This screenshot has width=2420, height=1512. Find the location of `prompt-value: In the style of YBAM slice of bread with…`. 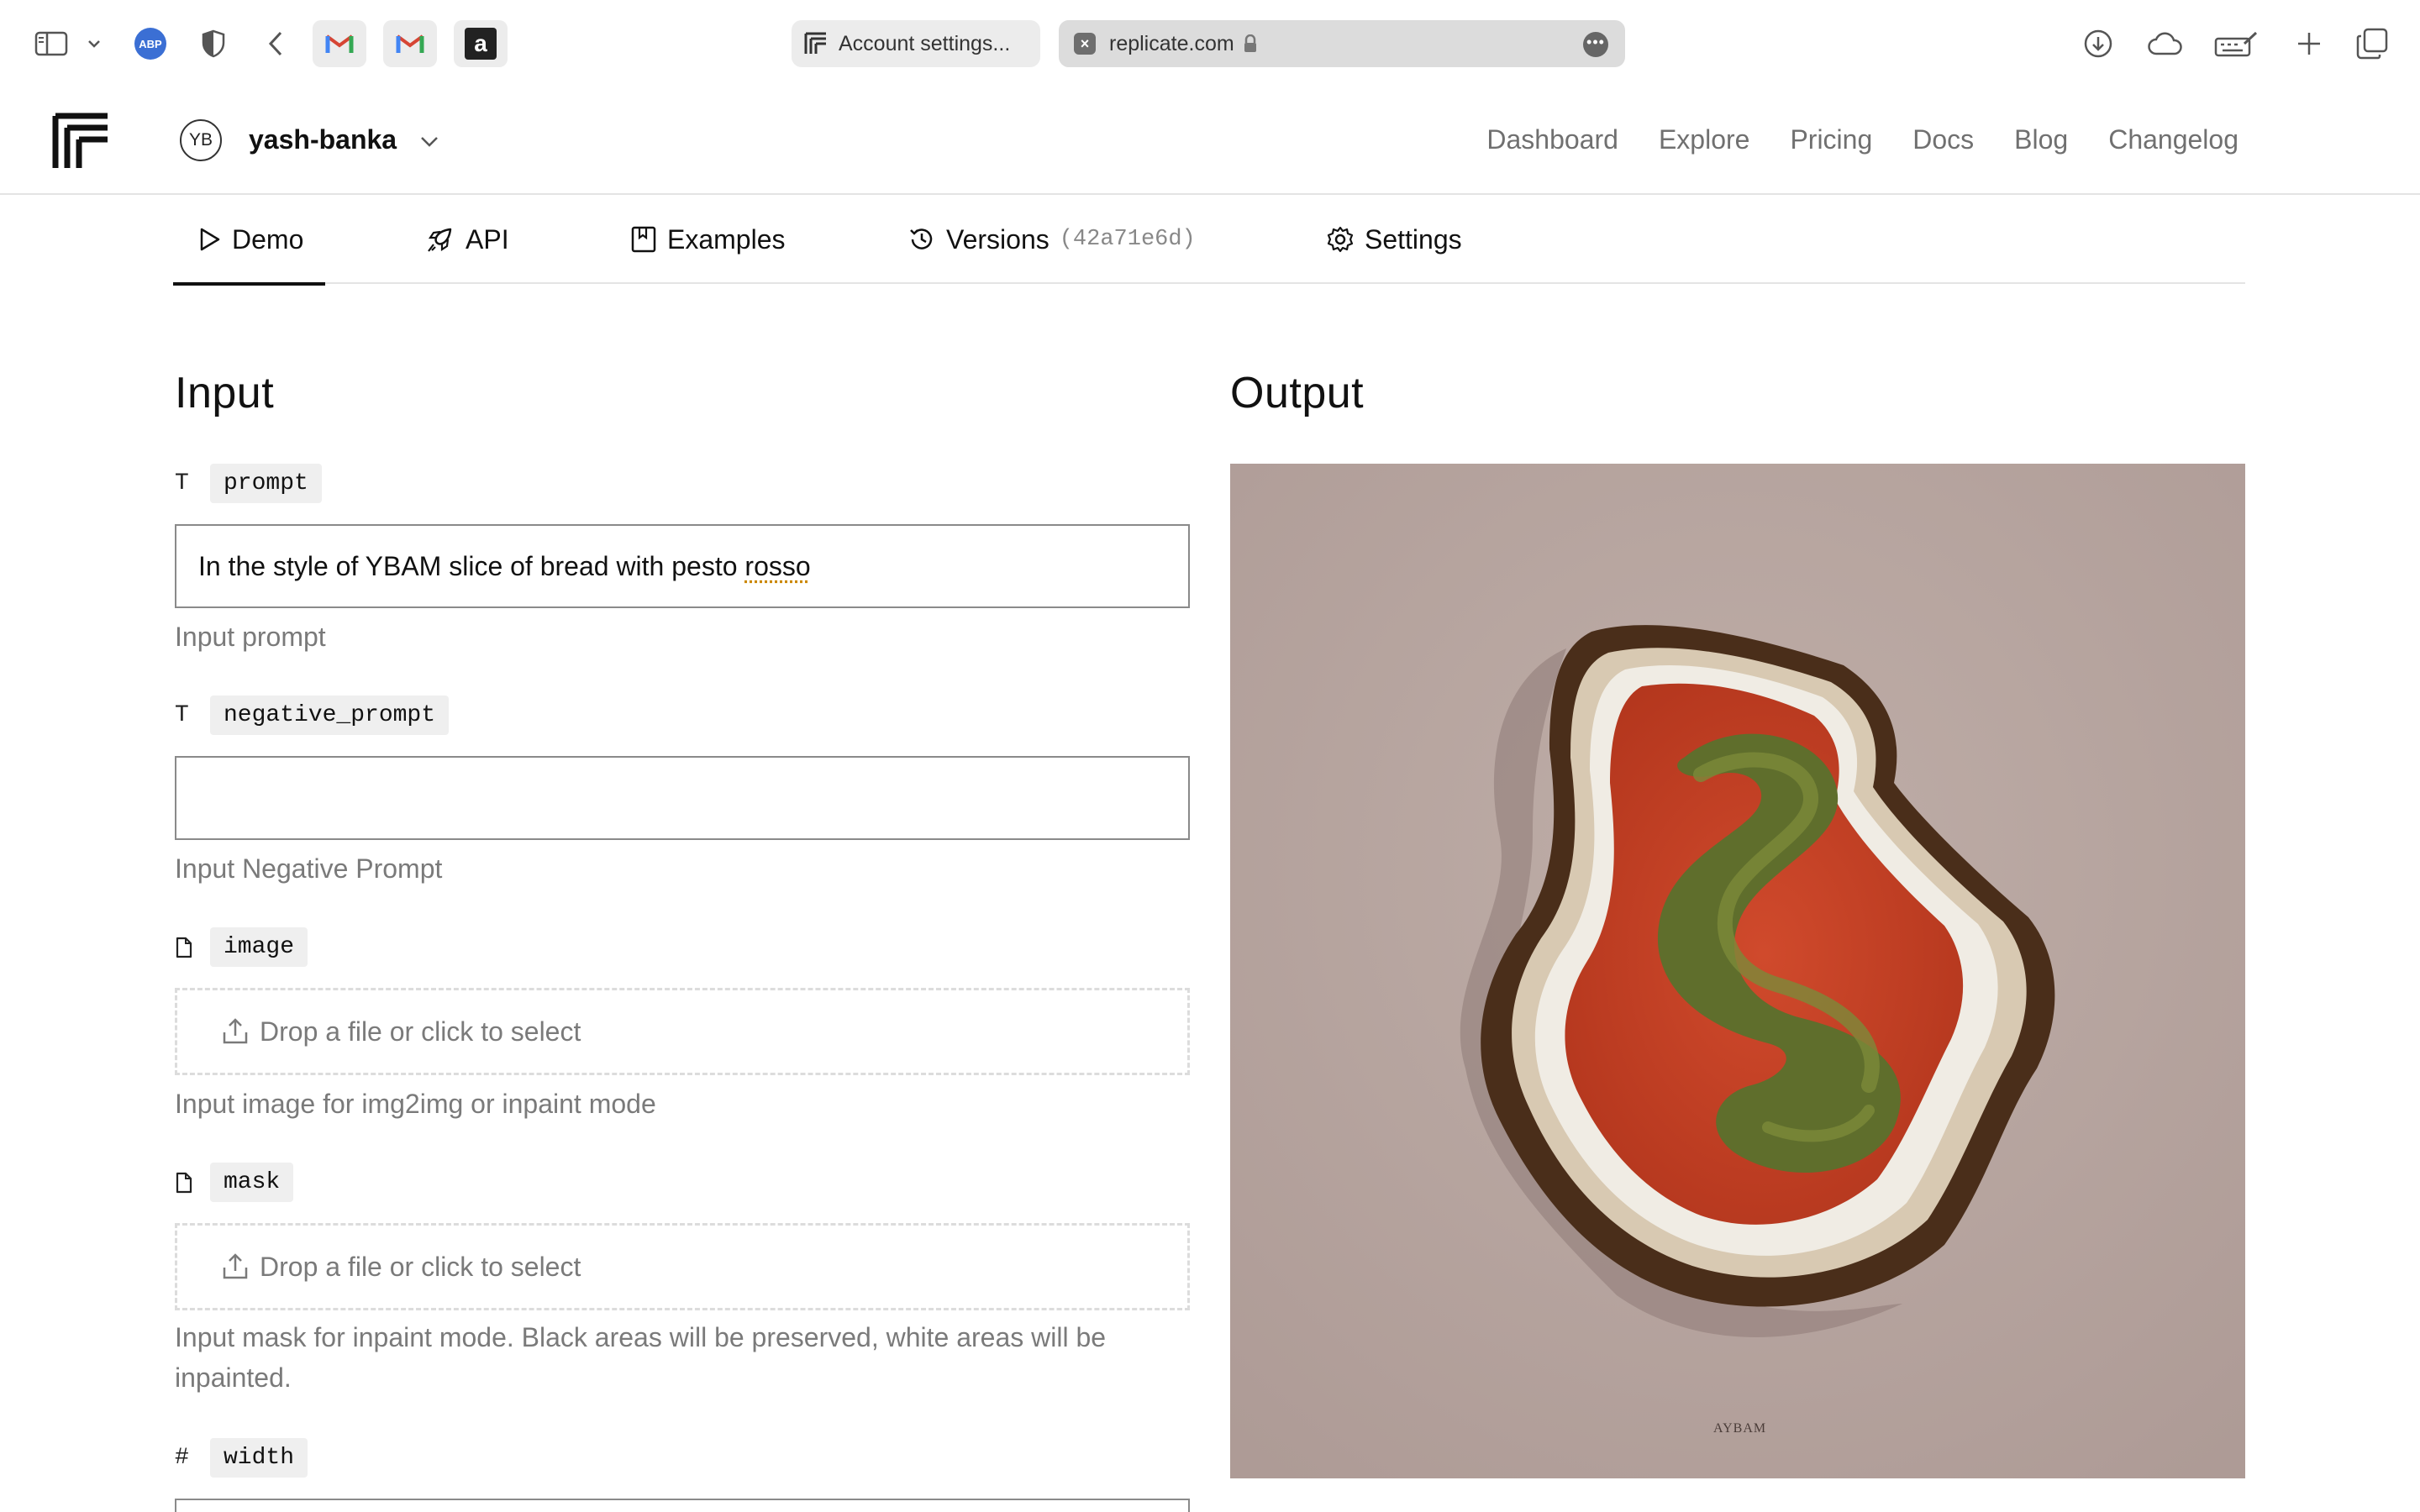

prompt-value: In the style of YBAM slice of bread with… is located at coordinates (505, 565).